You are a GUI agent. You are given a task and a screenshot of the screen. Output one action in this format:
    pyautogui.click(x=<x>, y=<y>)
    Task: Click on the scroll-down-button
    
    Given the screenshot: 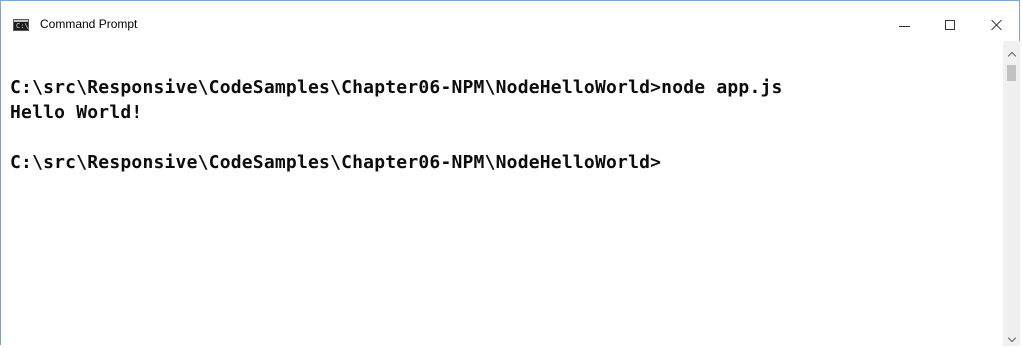 What is the action you would take?
    pyautogui.click(x=1011, y=339)
    